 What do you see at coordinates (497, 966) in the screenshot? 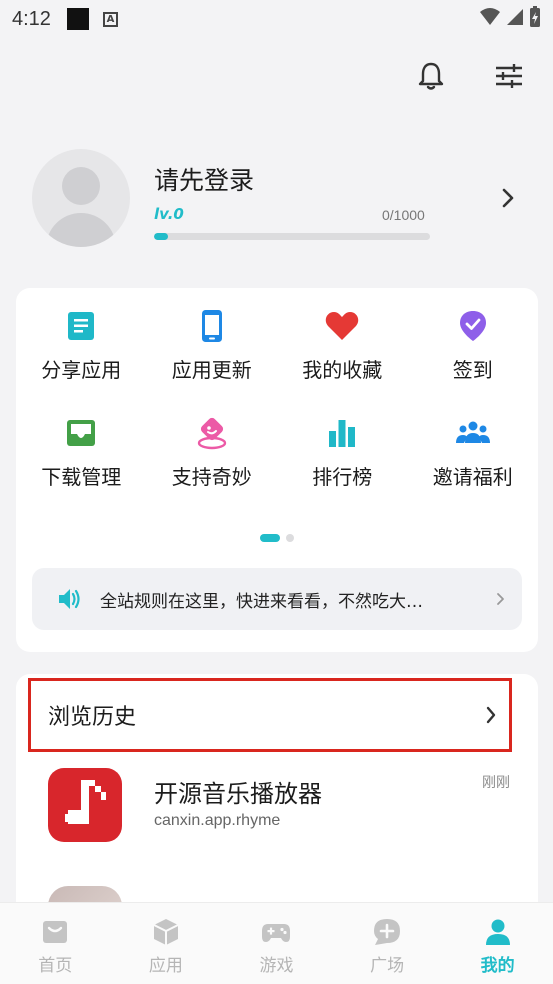
I see `tab-label: 我的` at bounding box center [497, 966].